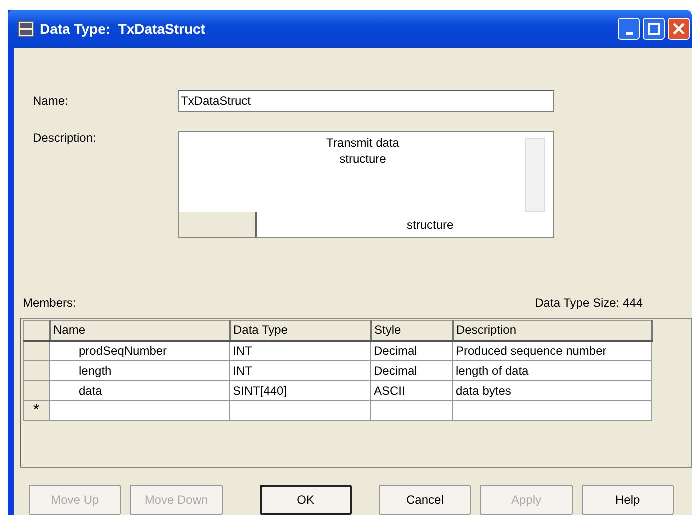 The height and width of the screenshot is (515, 692). I want to click on table-cell: prodSeqNumber, so click(140, 350).